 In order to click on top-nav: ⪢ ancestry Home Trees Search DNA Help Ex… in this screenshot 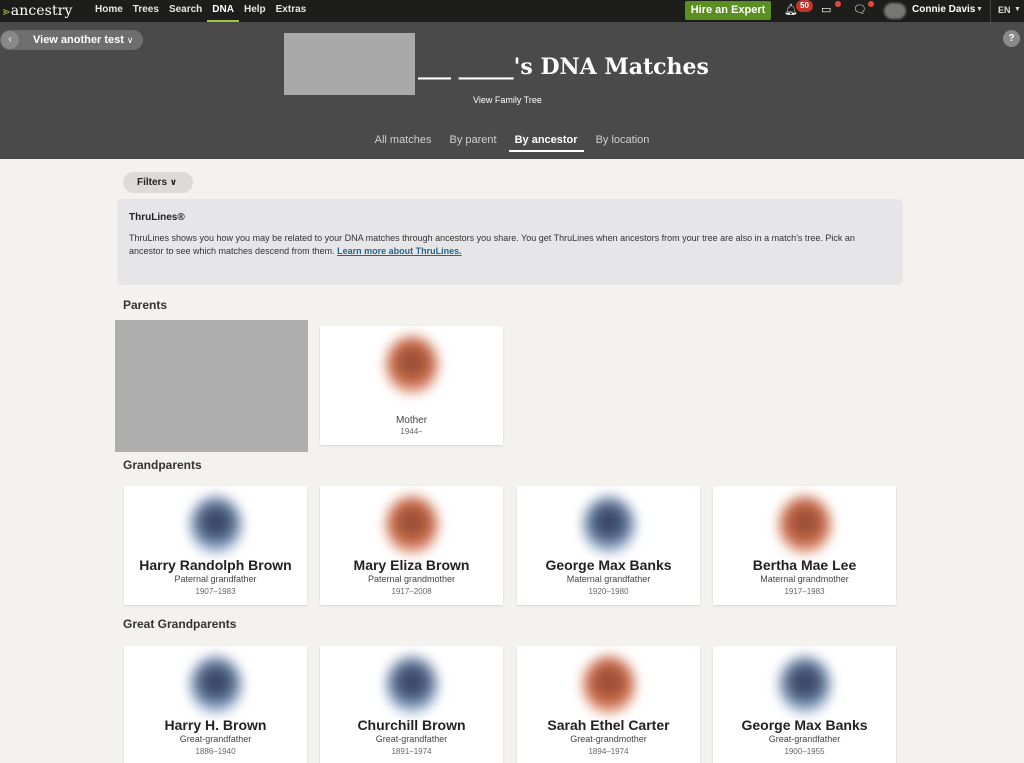, I will do `click(512, 11)`.